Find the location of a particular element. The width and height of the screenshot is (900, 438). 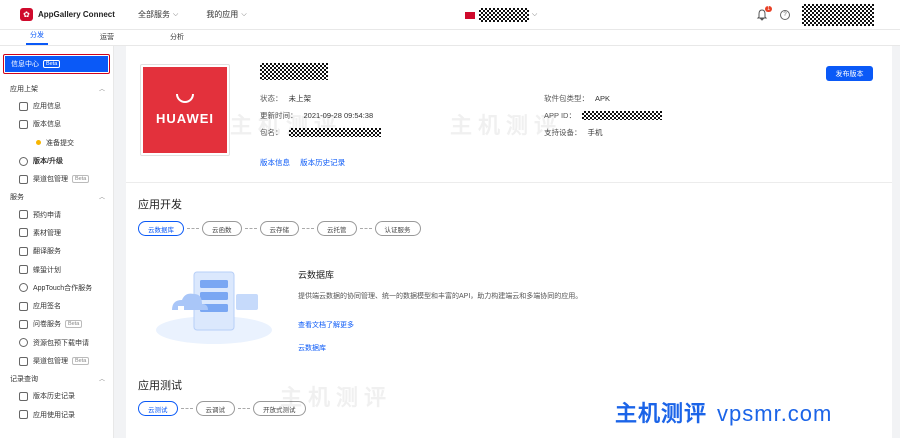

survey-icon is located at coordinates (23, 324).